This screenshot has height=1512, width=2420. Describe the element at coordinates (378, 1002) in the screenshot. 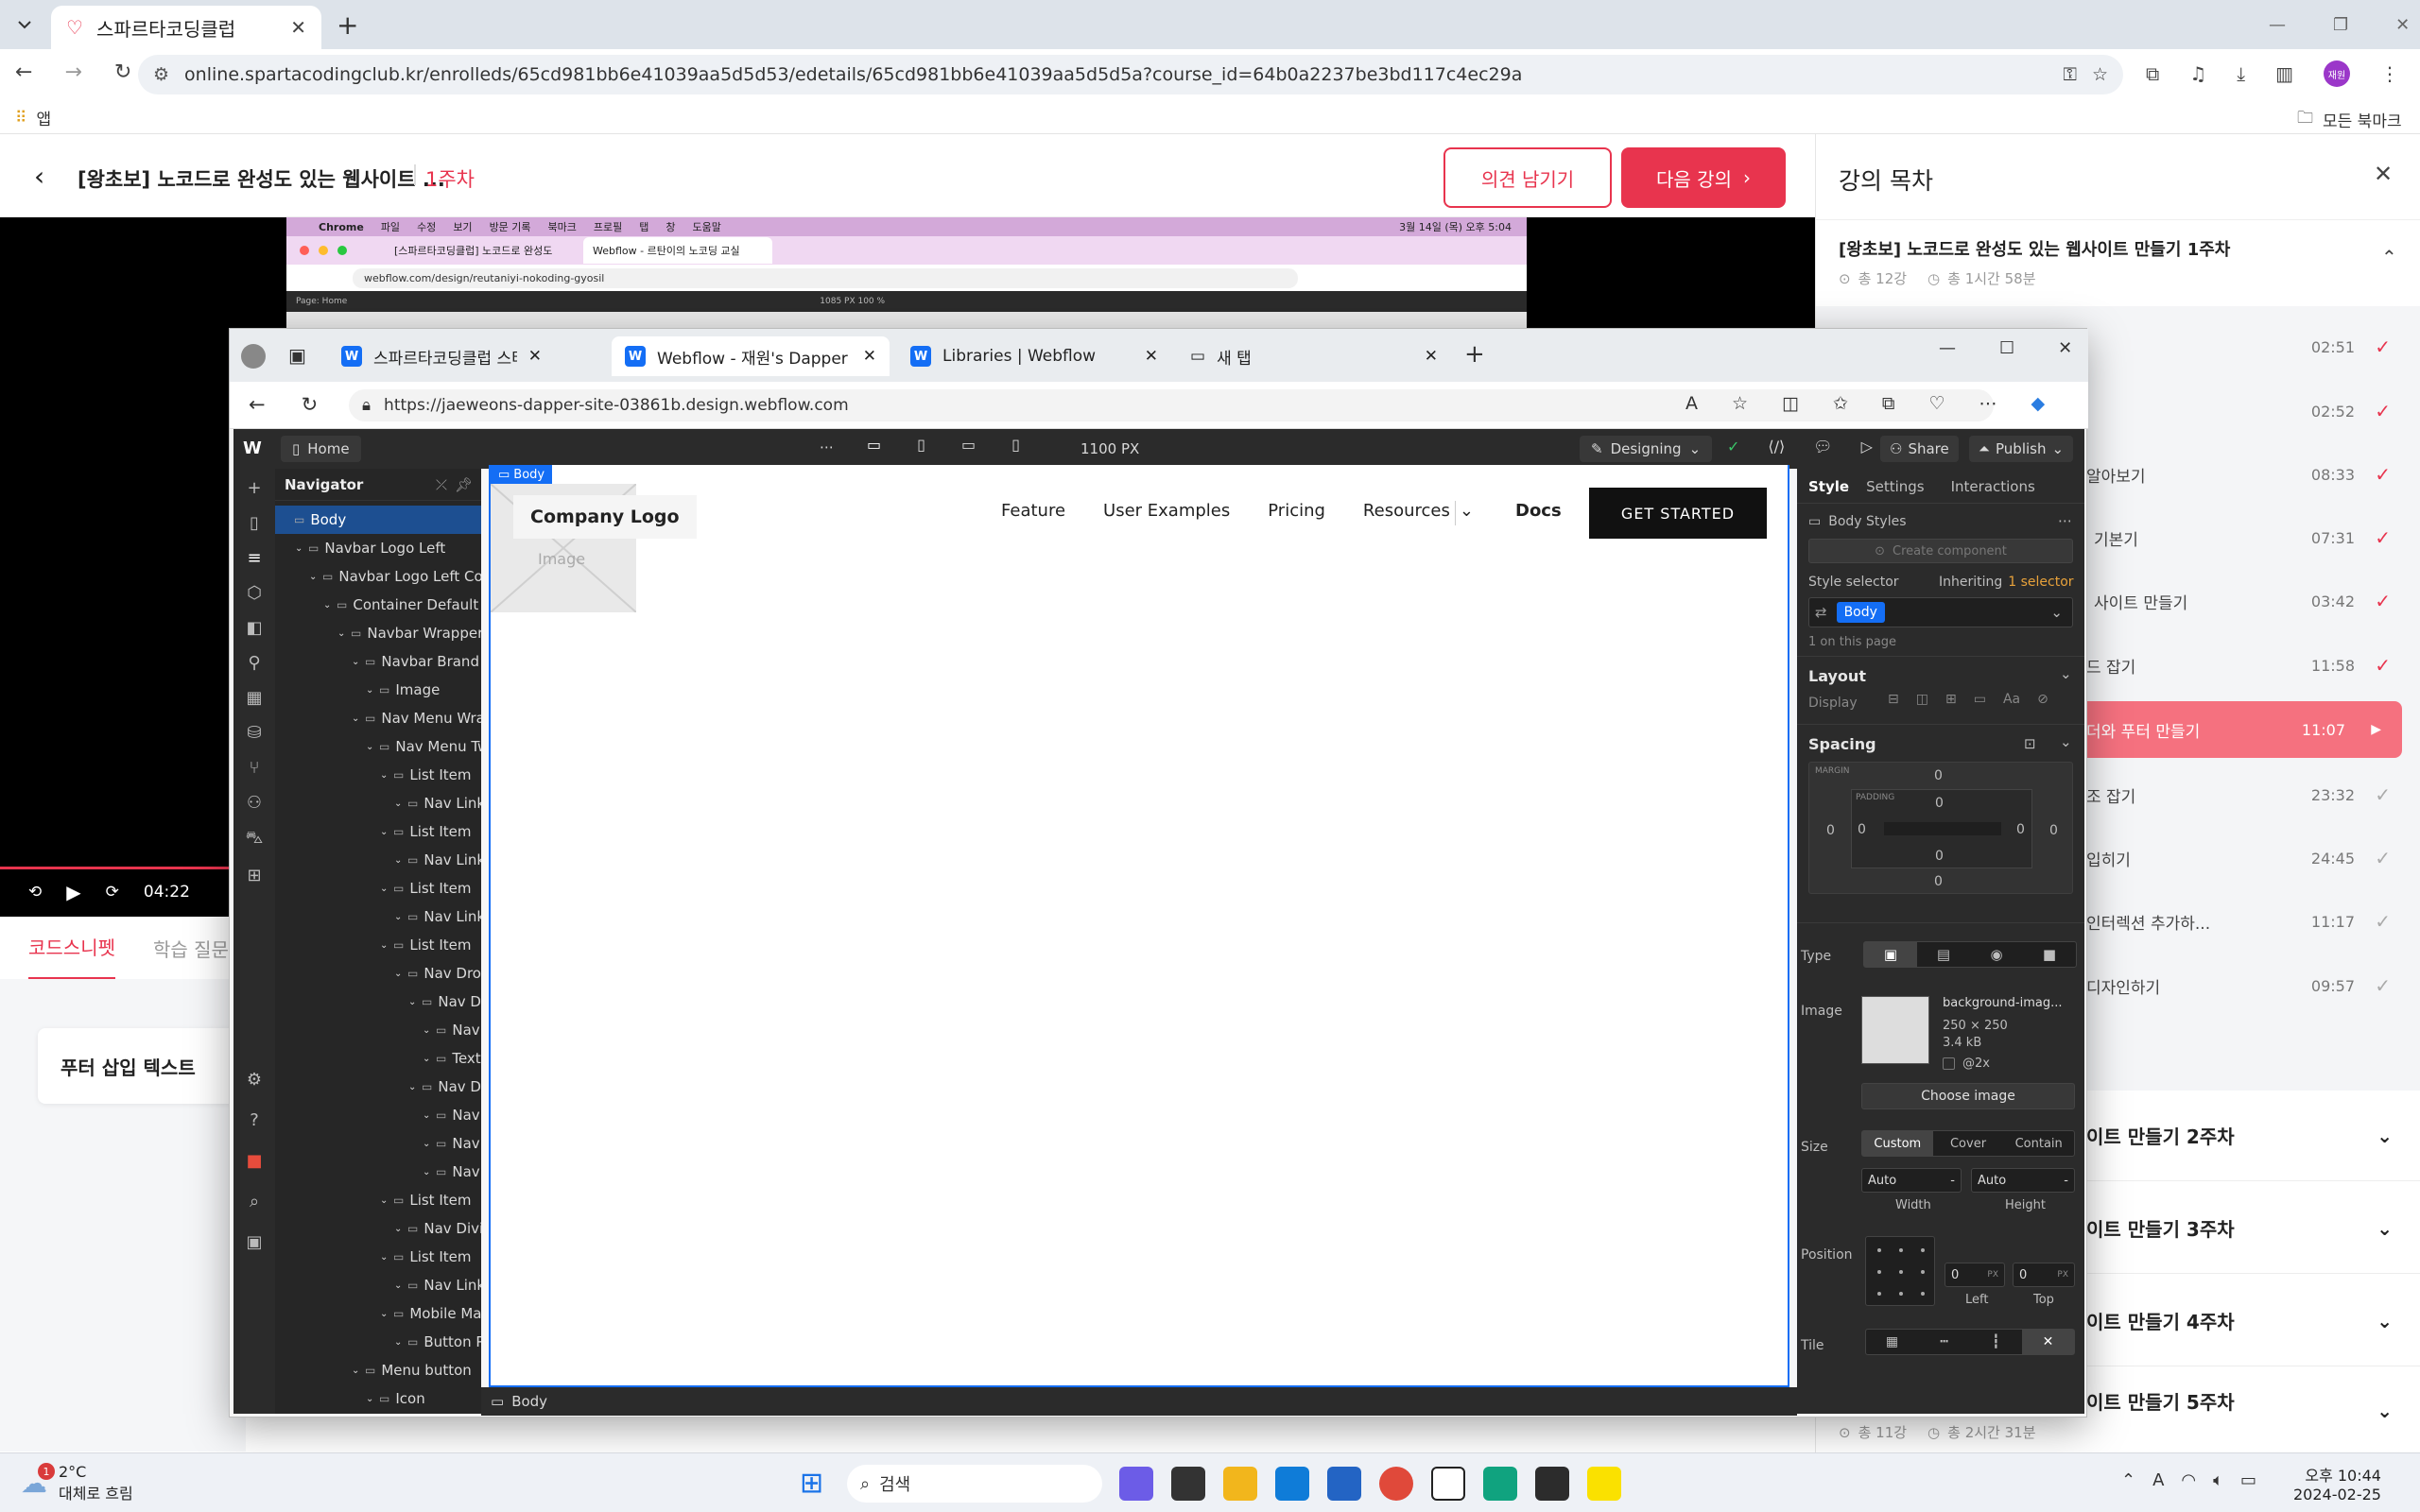

I see `navigator-node: ⌄ ▭ Nav Dr` at that location.